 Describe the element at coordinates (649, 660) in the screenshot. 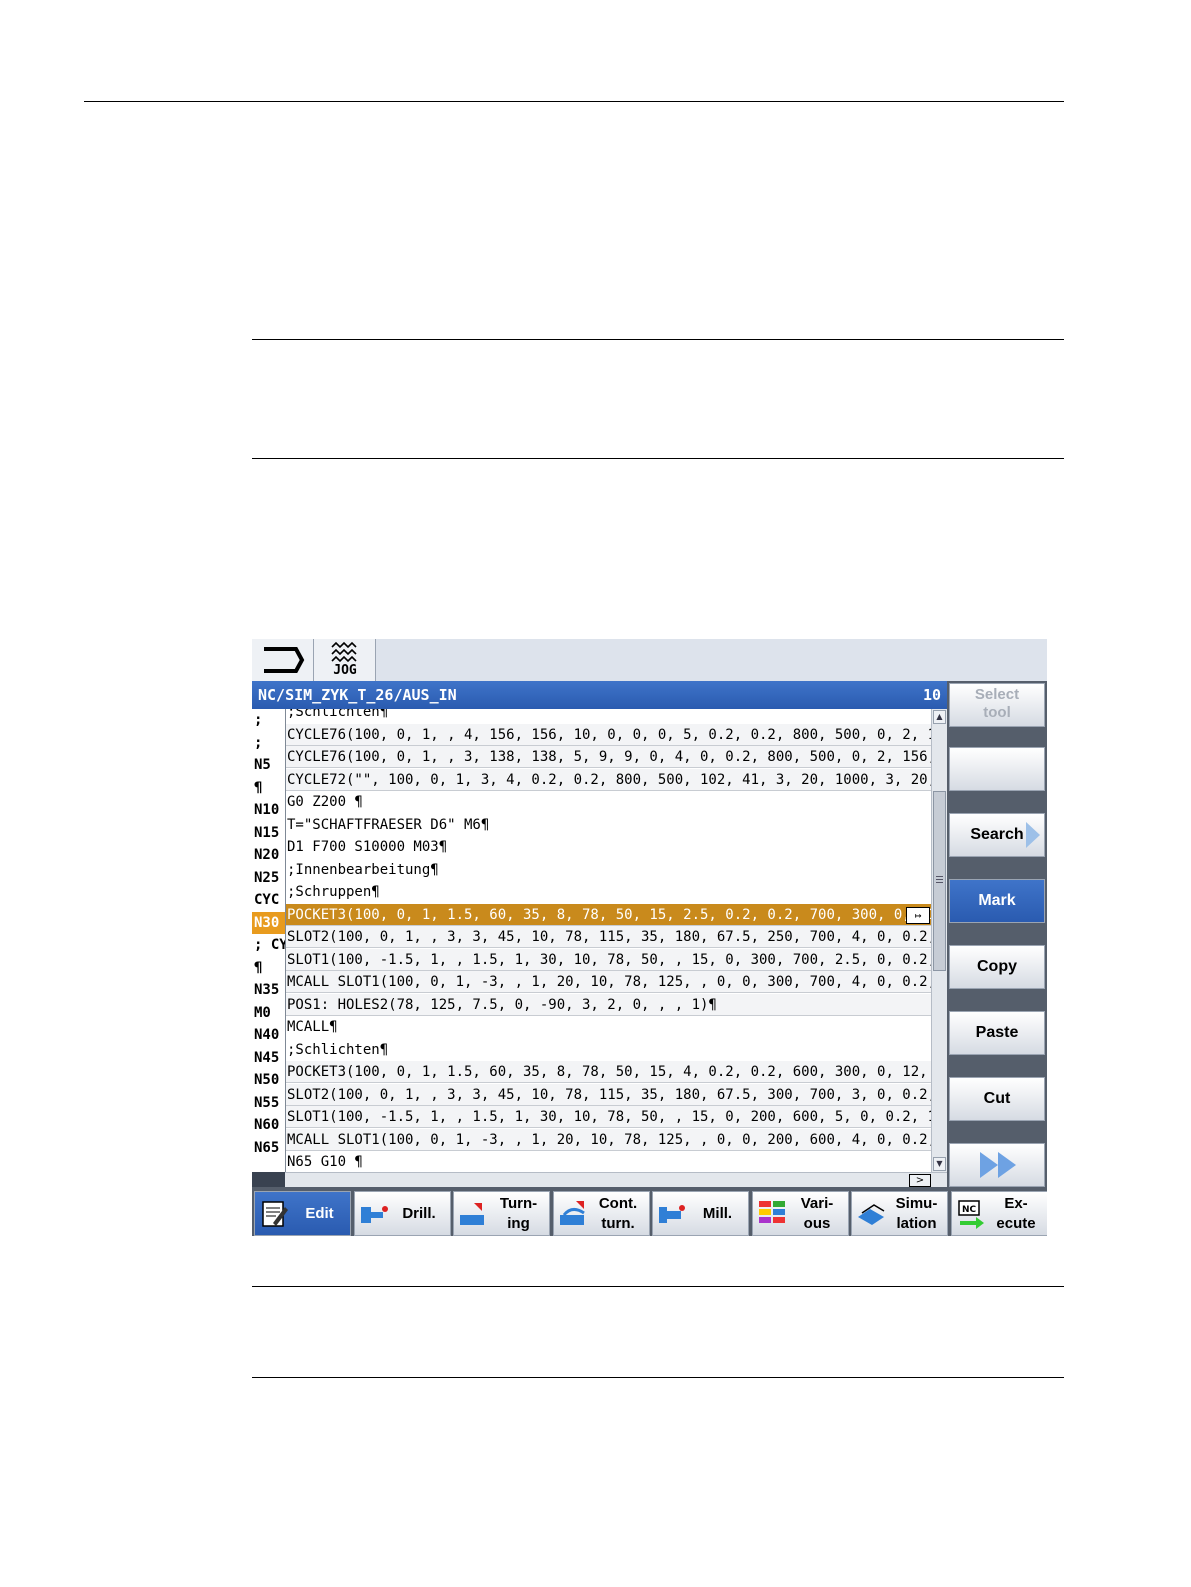

I see `top-bar: JOG` at that location.